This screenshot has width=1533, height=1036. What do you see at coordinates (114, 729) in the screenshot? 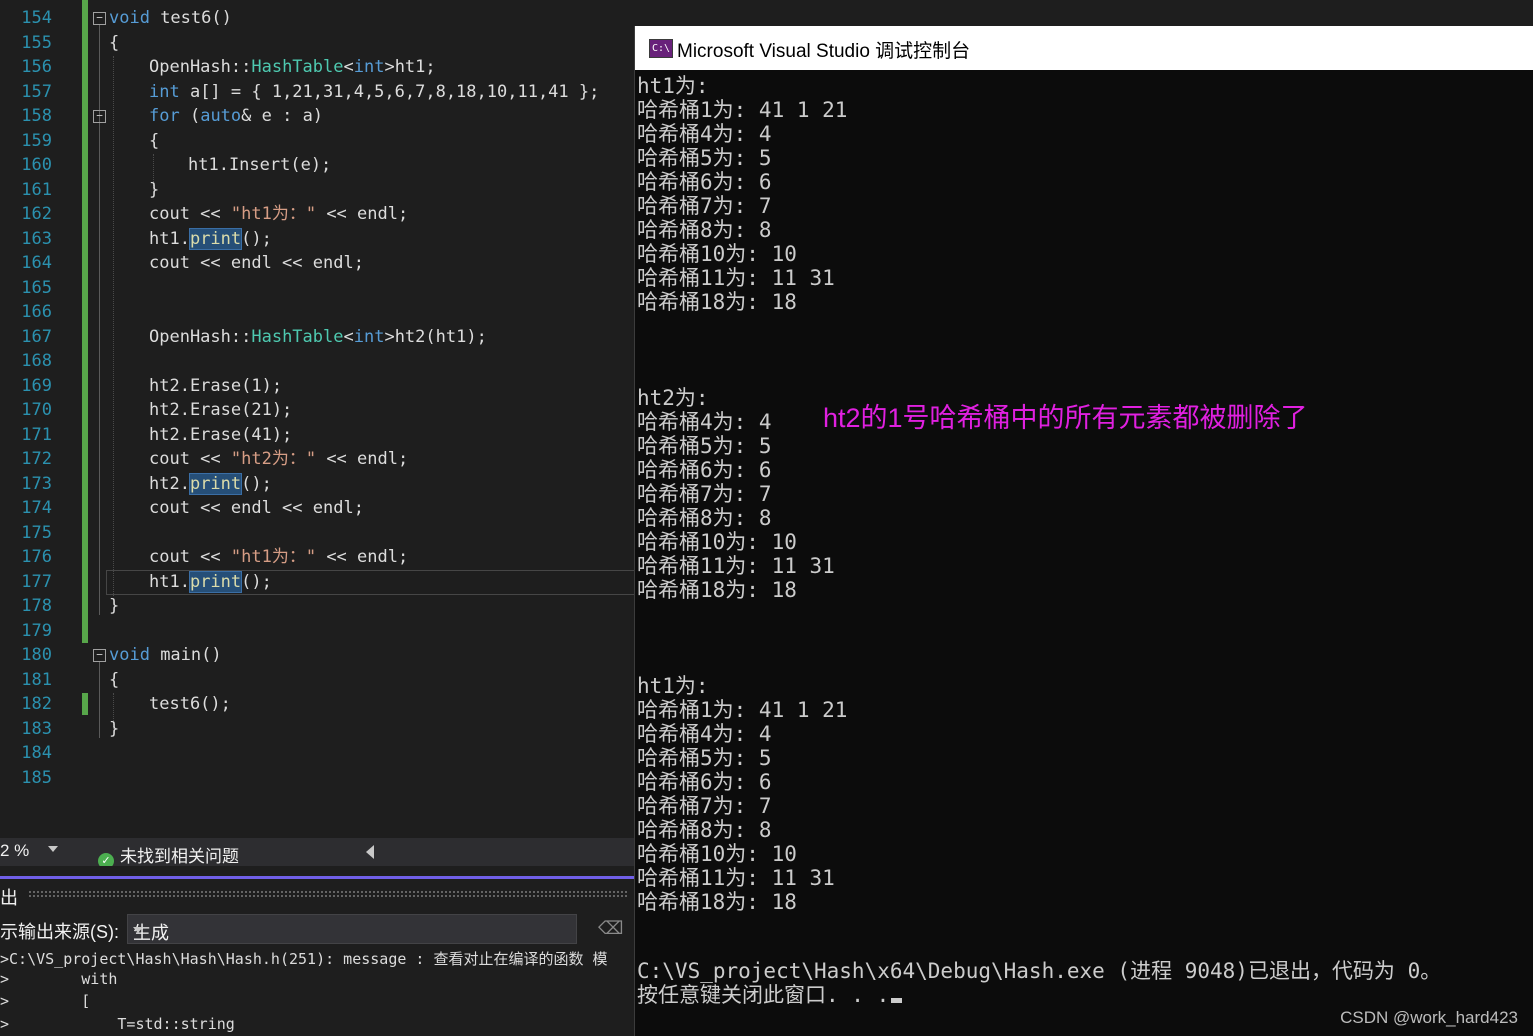
I see `code-line-183: }` at bounding box center [114, 729].